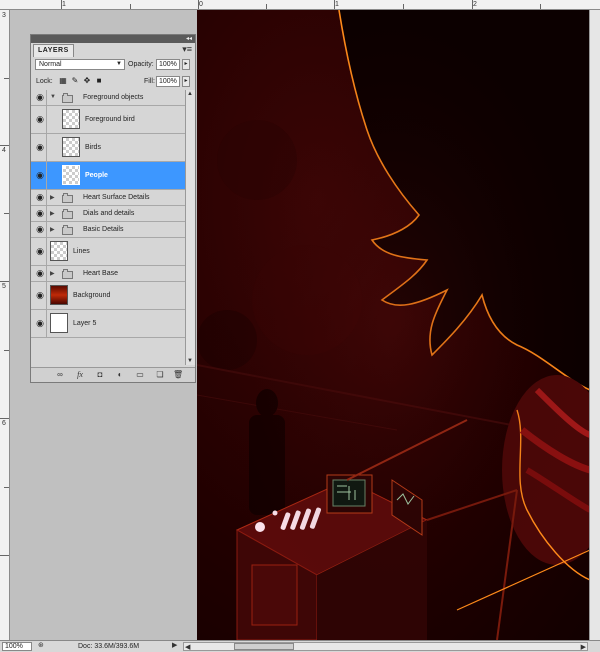 Image resolution: width=600 pixels, height=652 pixels. I want to click on new-layer-icon: ❏, so click(160, 375).